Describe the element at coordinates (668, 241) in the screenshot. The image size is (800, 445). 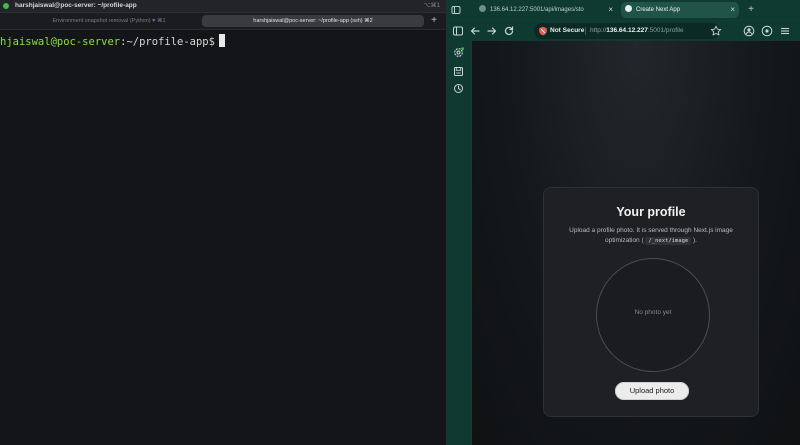
I see `inline-code: /_next/image` at that location.